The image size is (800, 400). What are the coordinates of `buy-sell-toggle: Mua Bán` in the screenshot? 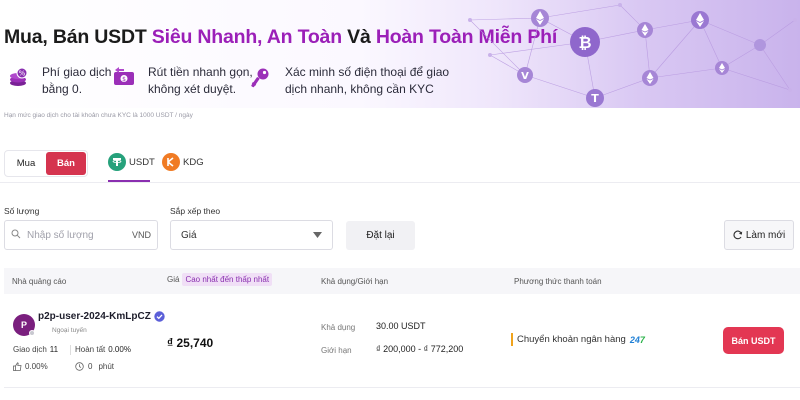 It's located at (46, 163).